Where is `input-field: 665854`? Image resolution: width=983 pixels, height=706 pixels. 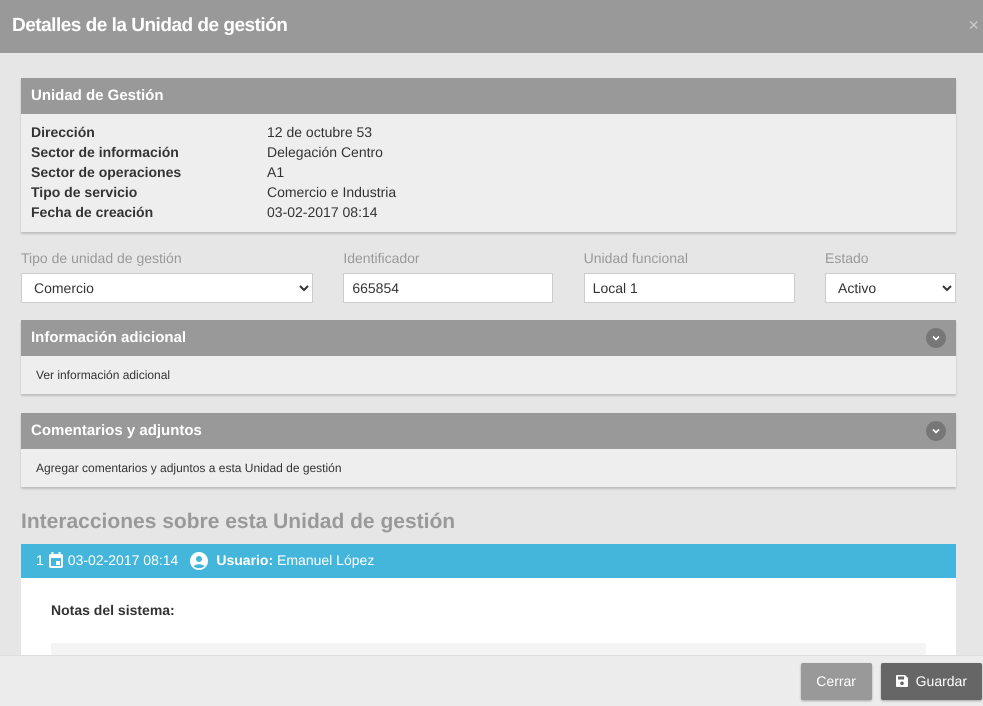 input-field: 665854 is located at coordinates (448, 288).